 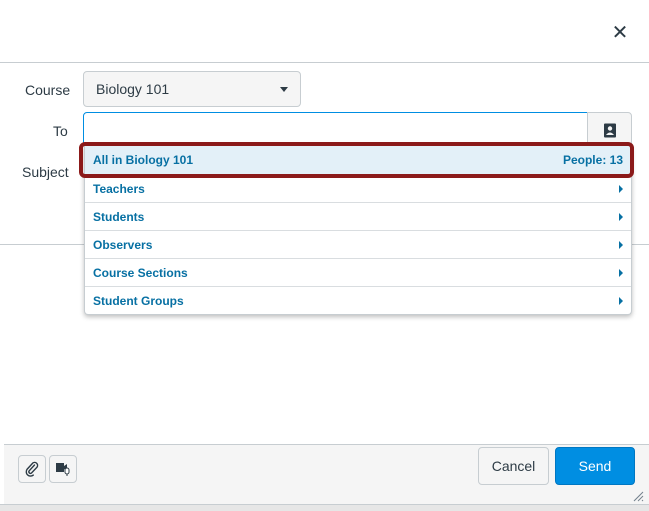 I want to click on chevron-down-icon, so click(x=284, y=89).